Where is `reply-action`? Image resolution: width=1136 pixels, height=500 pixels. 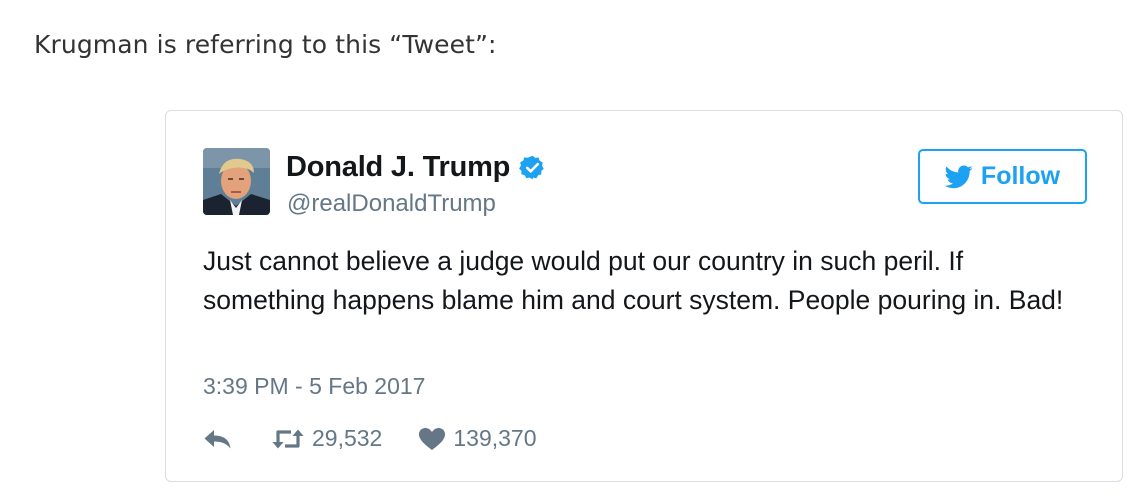
reply-action is located at coordinates (218, 439).